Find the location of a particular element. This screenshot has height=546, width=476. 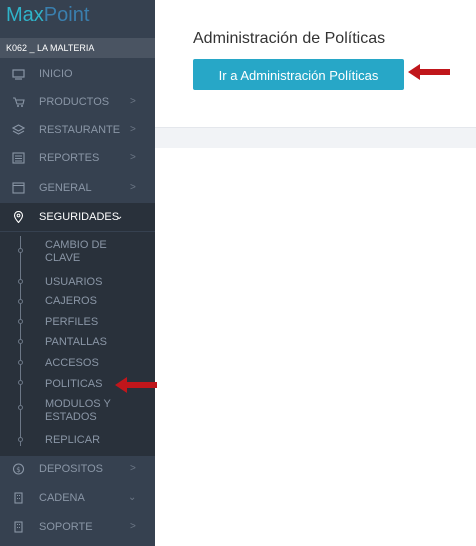

sidebar-item-inicio: INICIO is located at coordinates (77, 74).